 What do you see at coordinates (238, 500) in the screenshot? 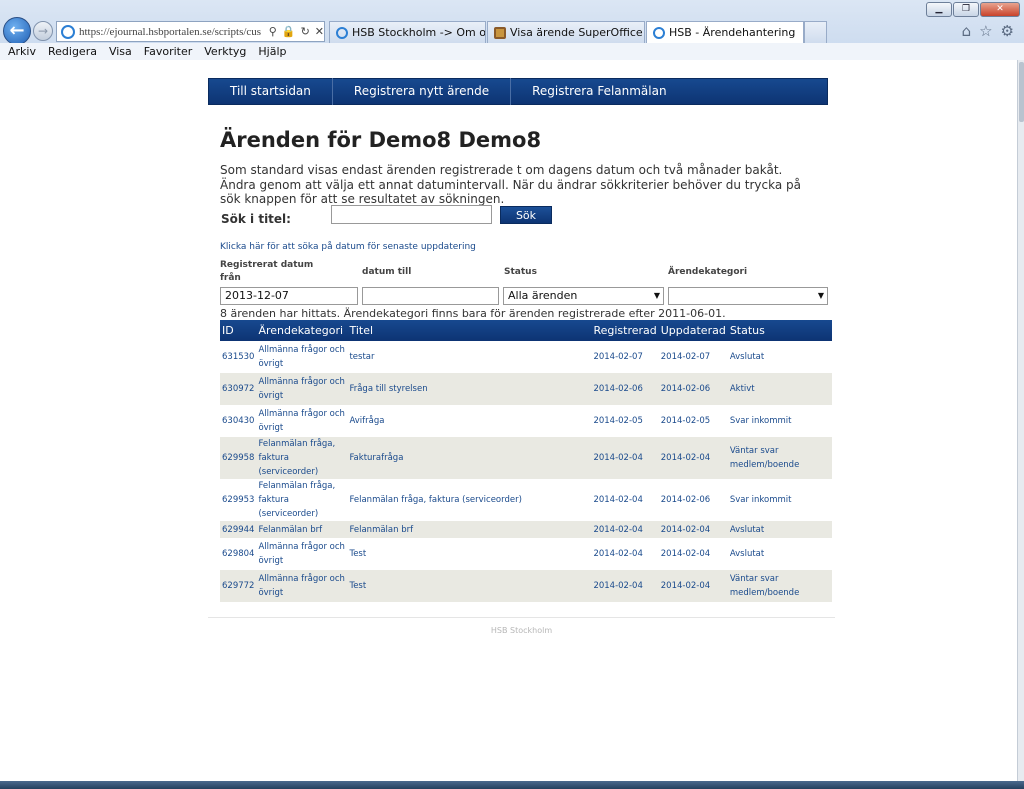
I see `cell-id: 629953` at bounding box center [238, 500].